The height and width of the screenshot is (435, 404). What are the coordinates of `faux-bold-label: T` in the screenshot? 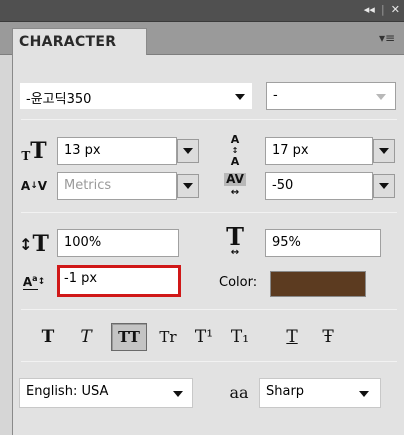 It's located at (48, 337).